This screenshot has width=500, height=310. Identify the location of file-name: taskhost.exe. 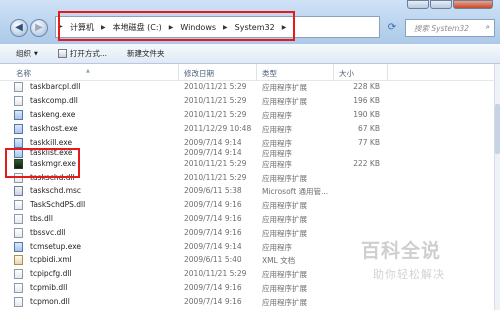
(54, 128).